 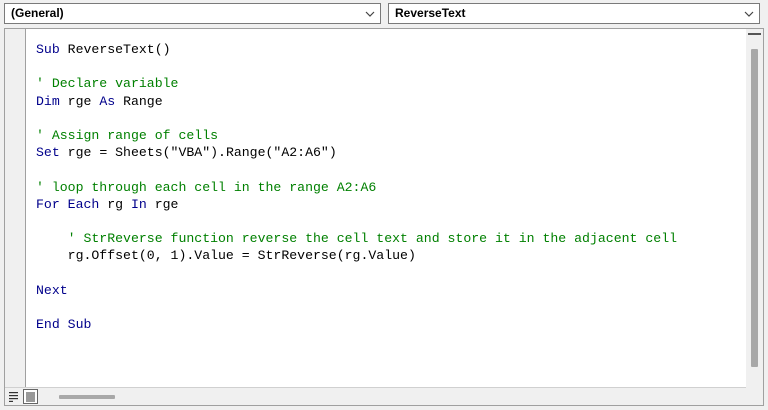 I want to click on code-keyword: End Sub, so click(x=64, y=324).